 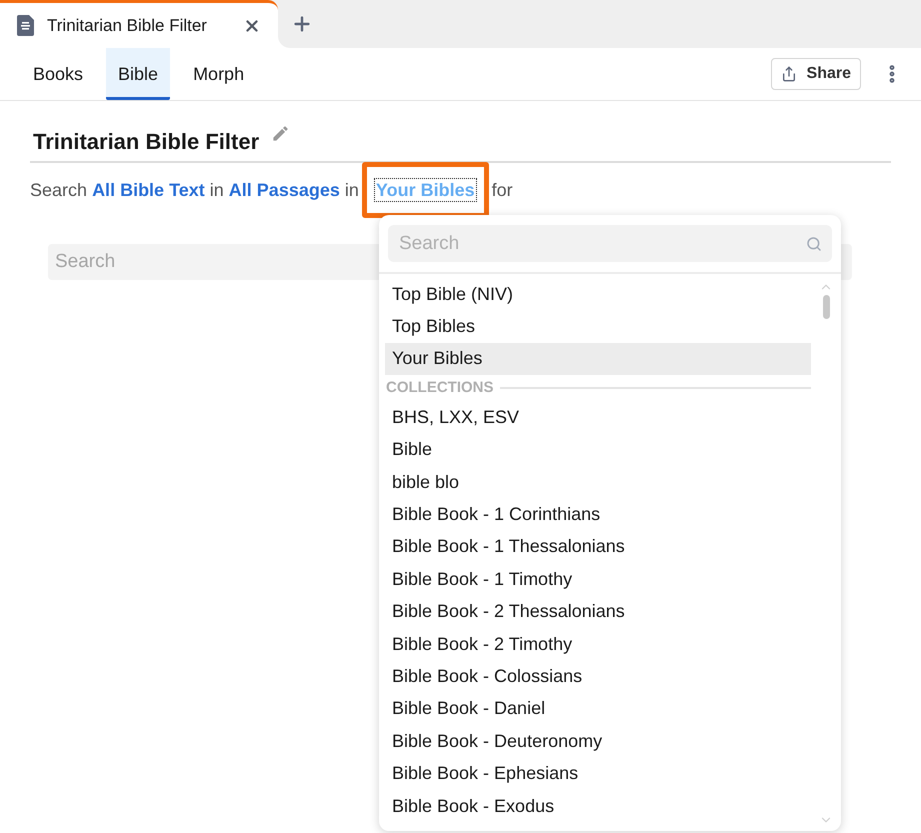 I want to click on share-button: Share, so click(x=815, y=74).